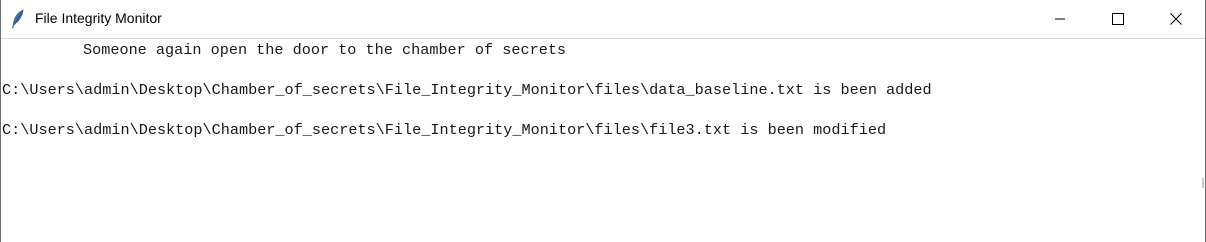  I want to click on feather-icon, so click(18, 19).